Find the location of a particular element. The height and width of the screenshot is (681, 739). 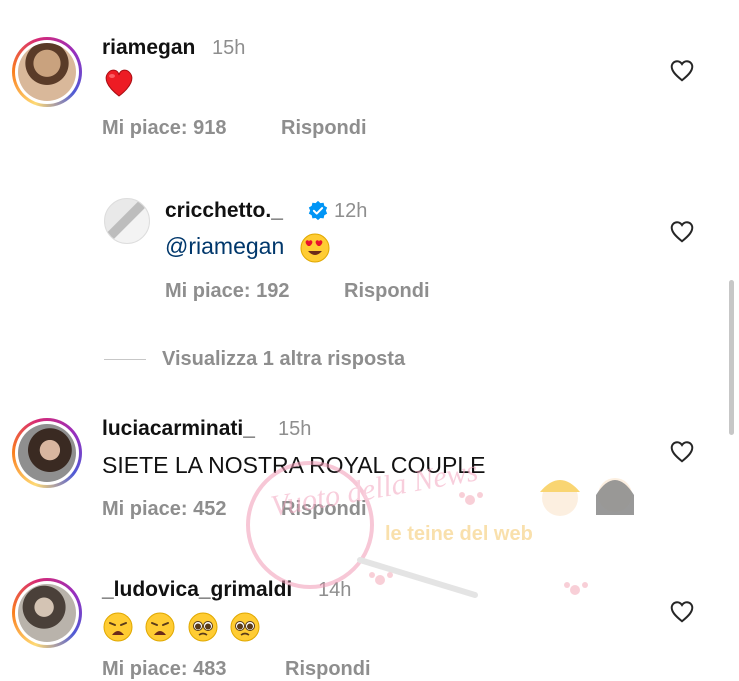

comment-time: 12h is located at coordinates (351, 211).